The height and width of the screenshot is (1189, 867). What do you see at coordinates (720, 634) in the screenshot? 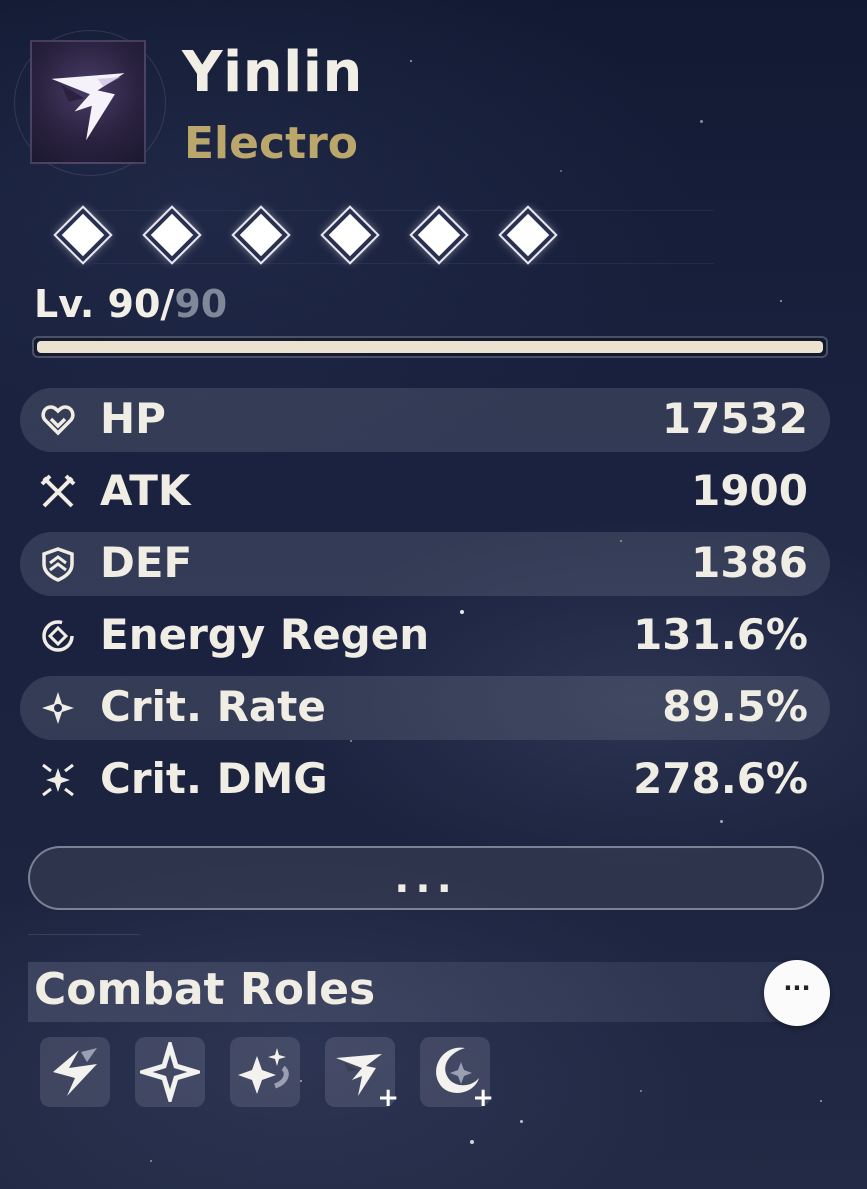
I see `stat-value: 131.6%` at bounding box center [720, 634].